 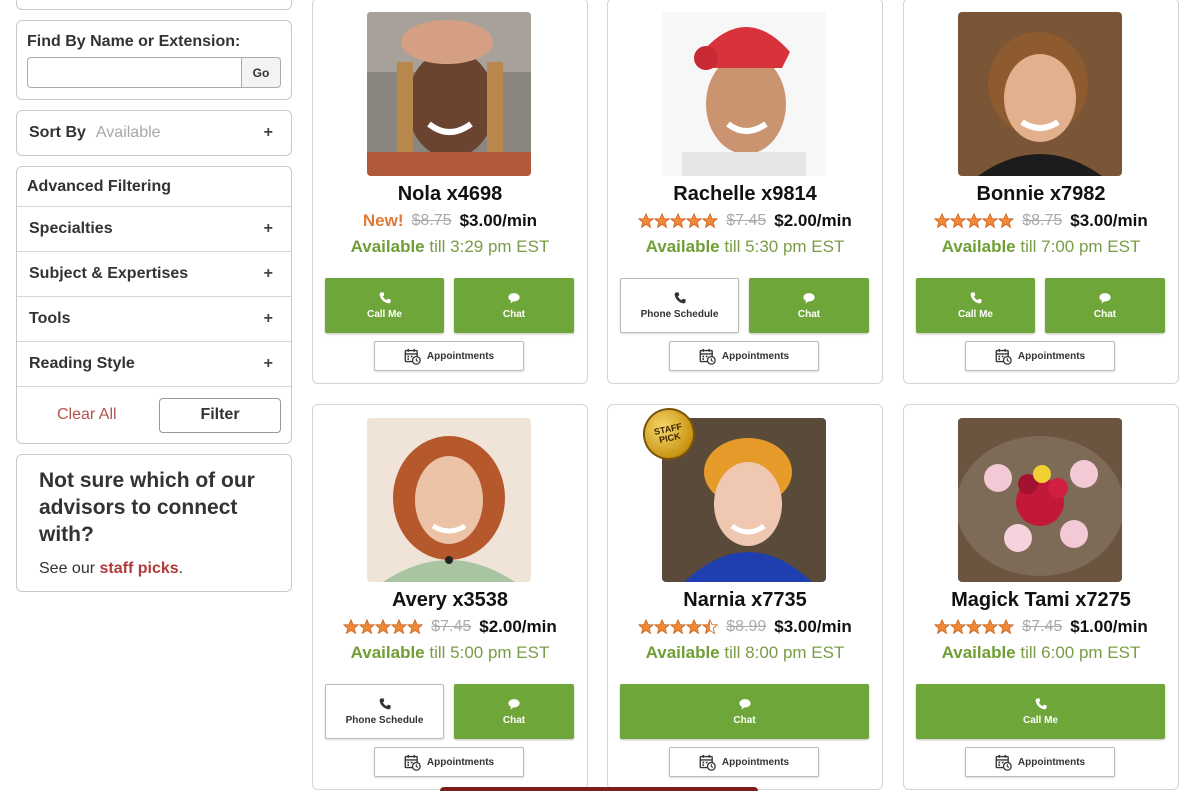 I want to click on find-advisor-panel: Find By Name or Extension: Go, so click(x=154, y=60).